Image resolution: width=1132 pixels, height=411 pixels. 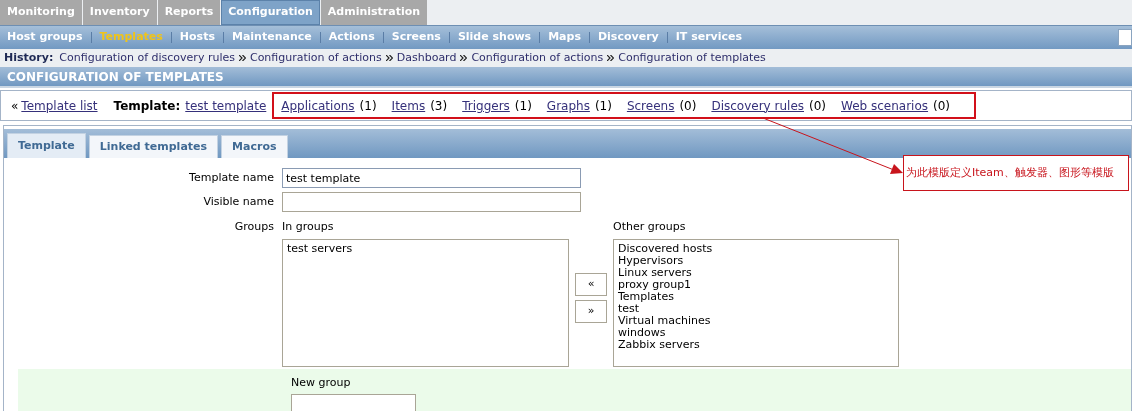 I want to click on history-link: Configuration of discovery rules, so click(x=147, y=58).